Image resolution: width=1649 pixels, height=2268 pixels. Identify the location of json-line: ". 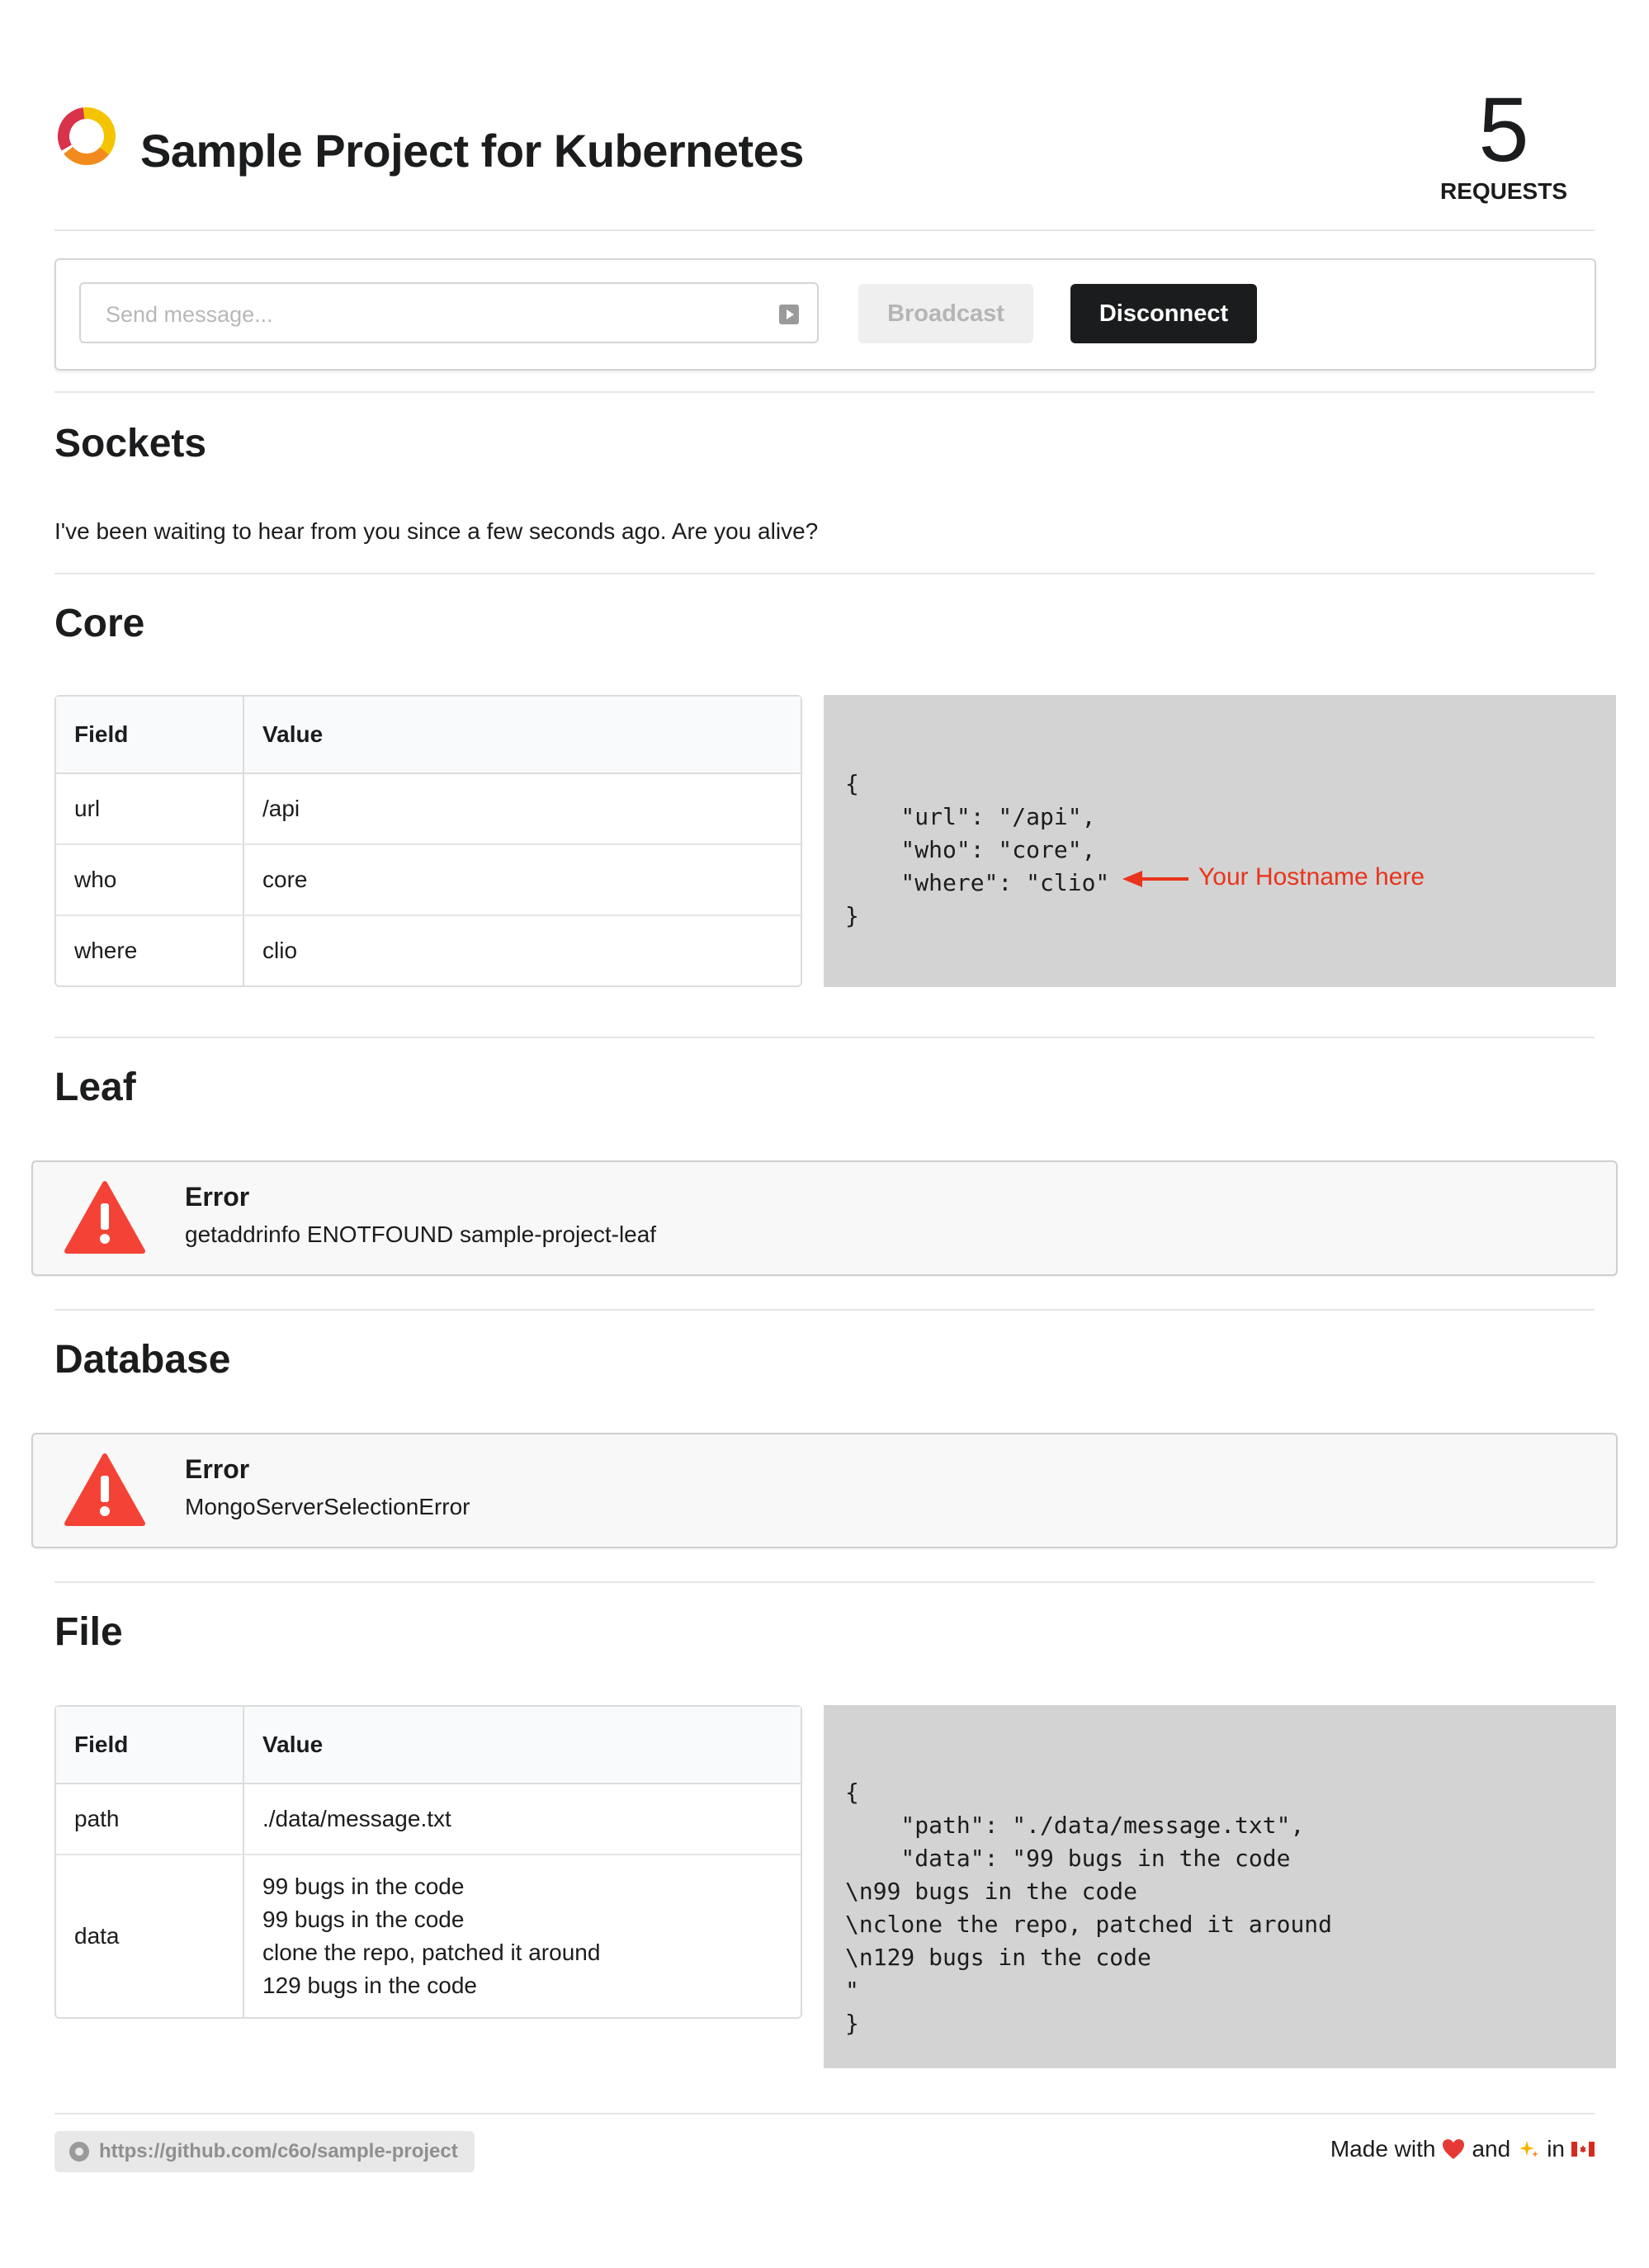
(852, 1991).